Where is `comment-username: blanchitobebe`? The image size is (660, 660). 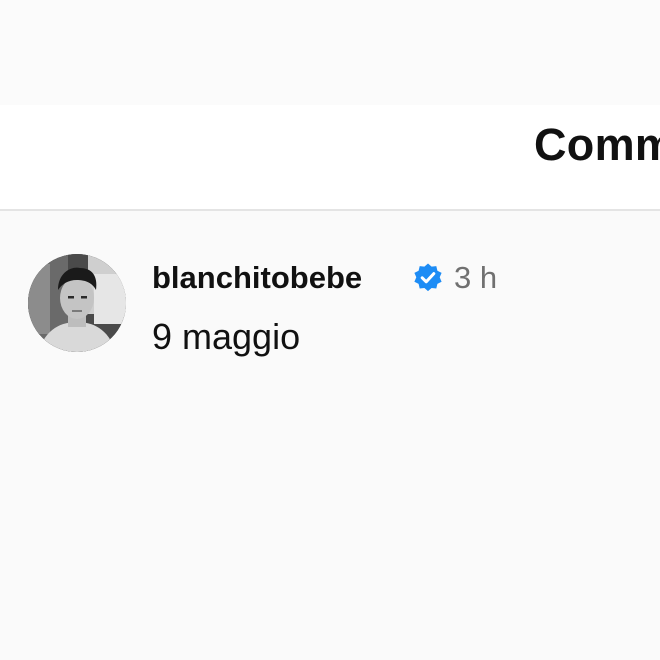 comment-username: blanchitobebe is located at coordinates (257, 278).